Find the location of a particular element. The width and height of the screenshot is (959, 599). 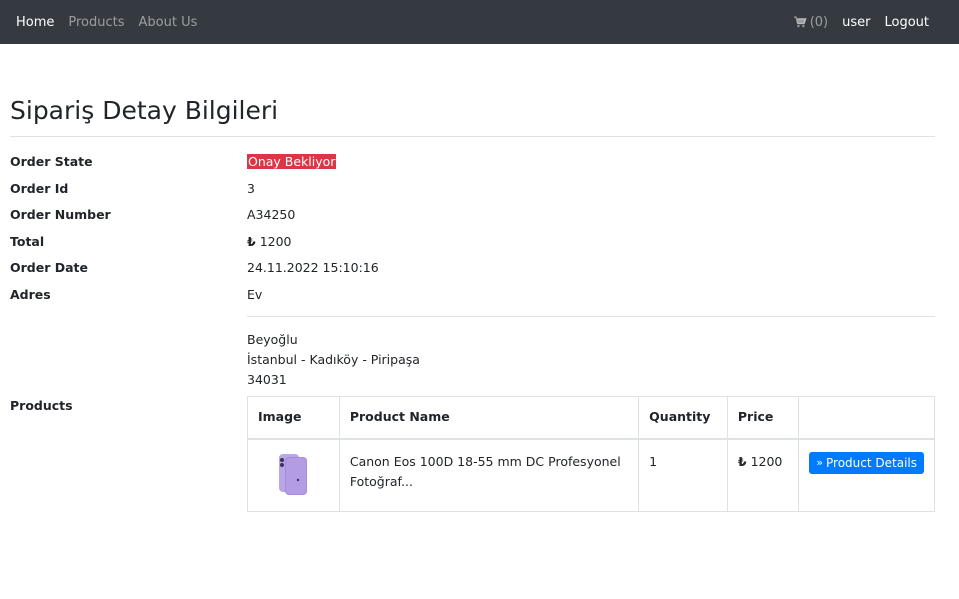

nav-left: Home Products About Us is located at coordinates (113, 22).